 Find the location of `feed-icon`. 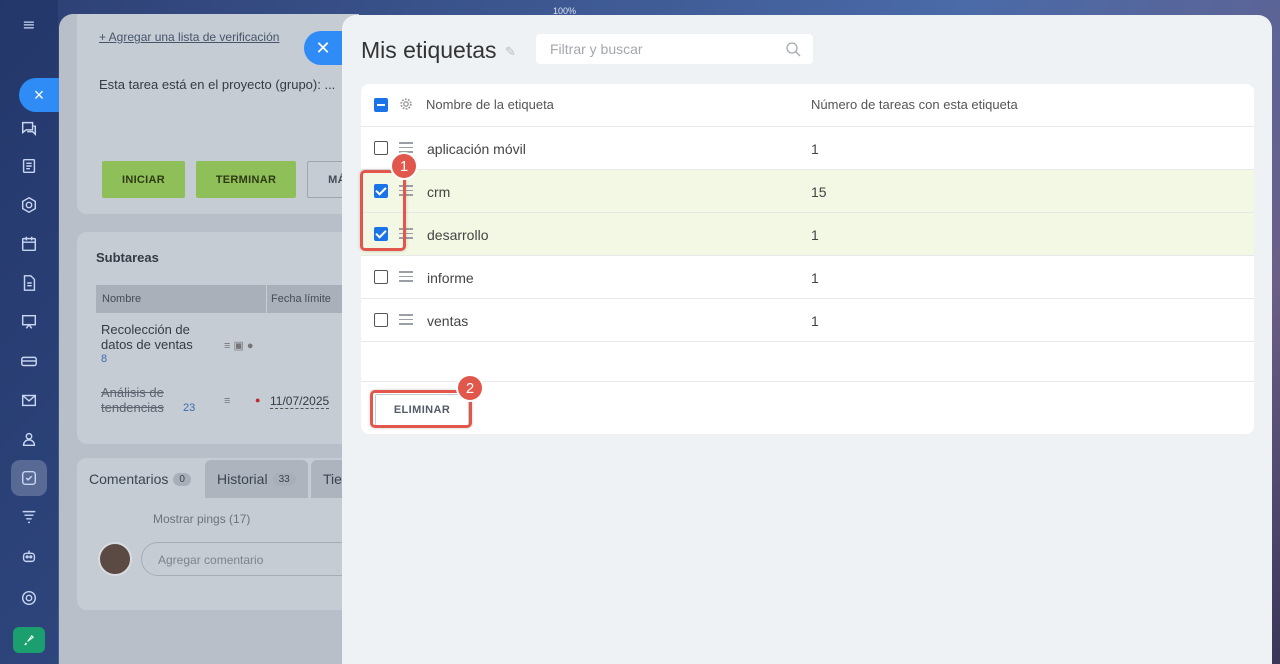

feed-icon is located at coordinates (29, 166).